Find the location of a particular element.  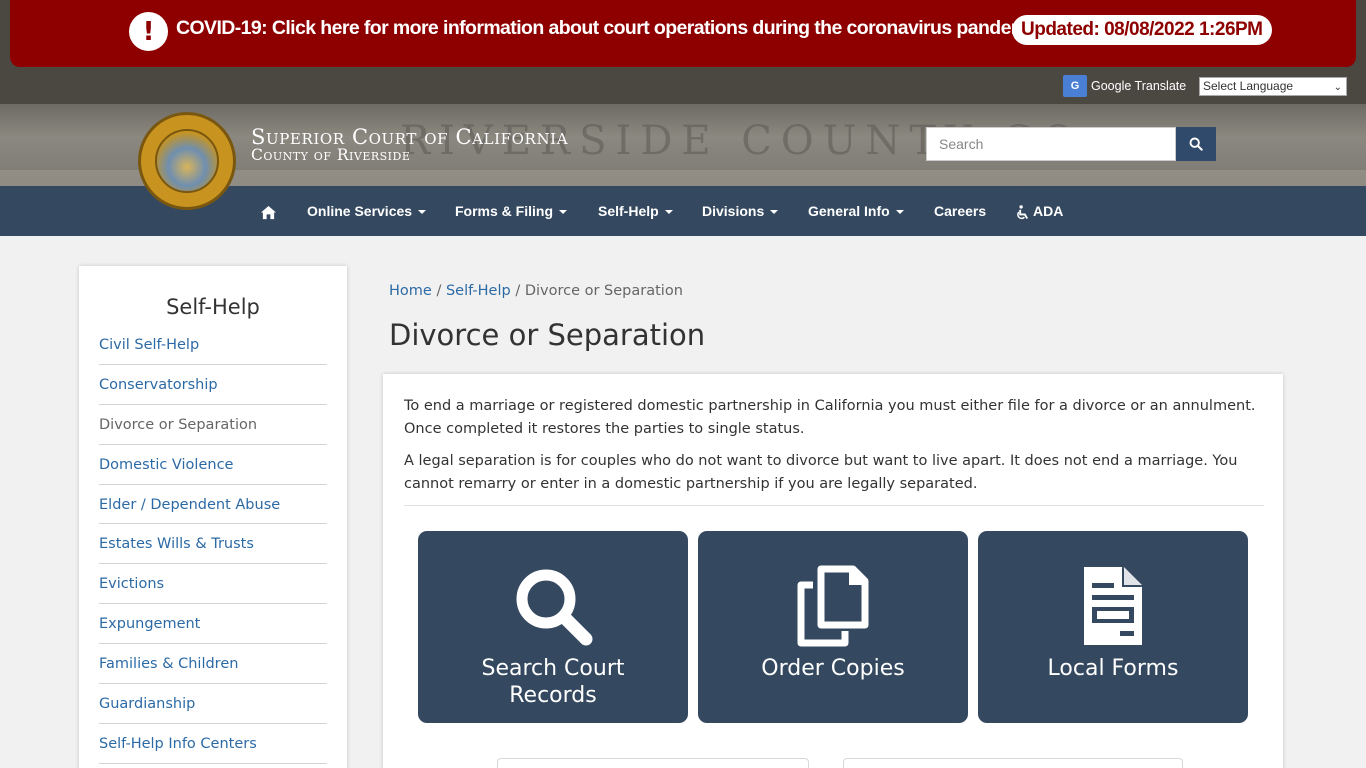

breadcrumb: Home / Self-Help / Divorce or Separation is located at coordinates (536, 291).